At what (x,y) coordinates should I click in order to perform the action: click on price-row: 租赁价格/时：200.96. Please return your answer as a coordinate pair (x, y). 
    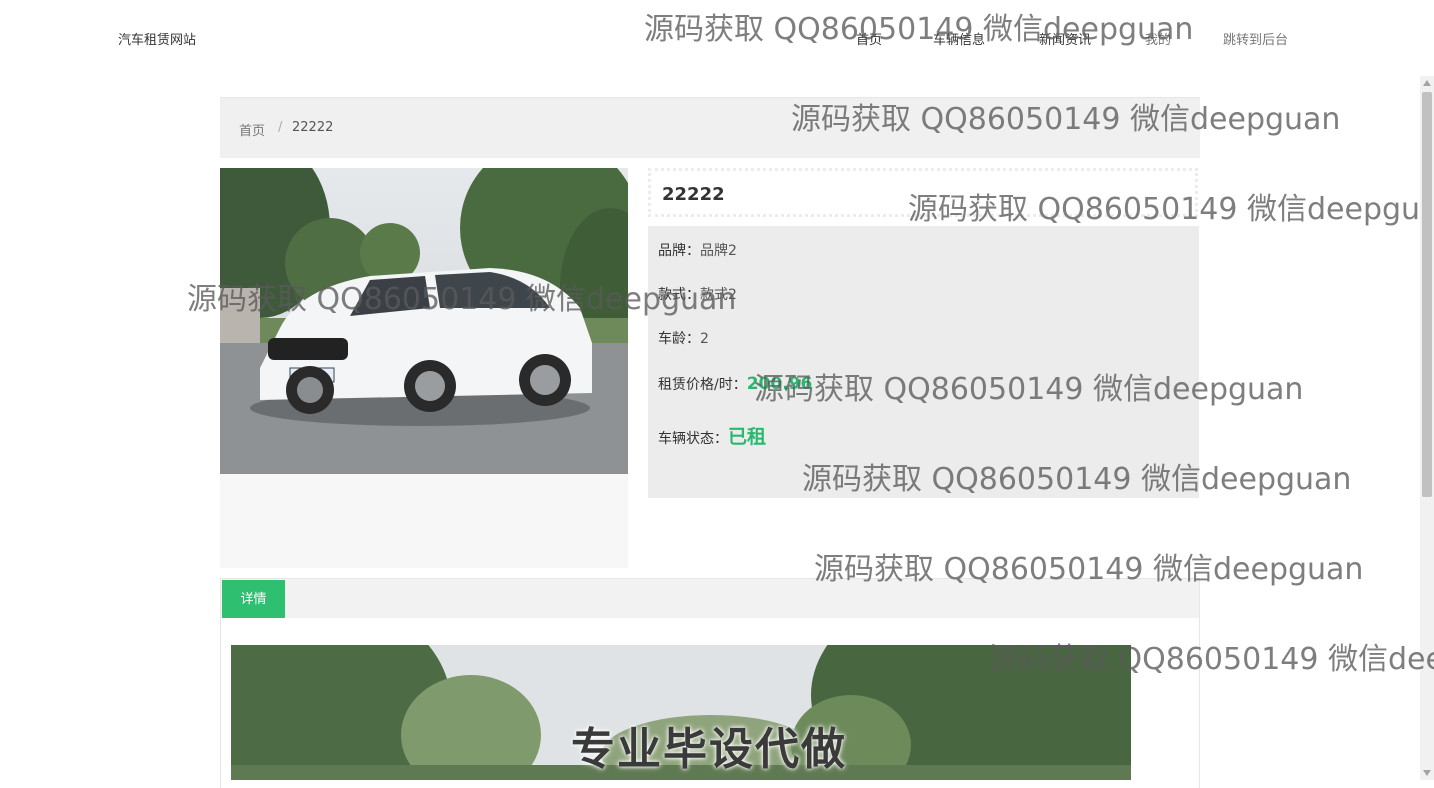
    Looking at the image, I should click on (735, 384).